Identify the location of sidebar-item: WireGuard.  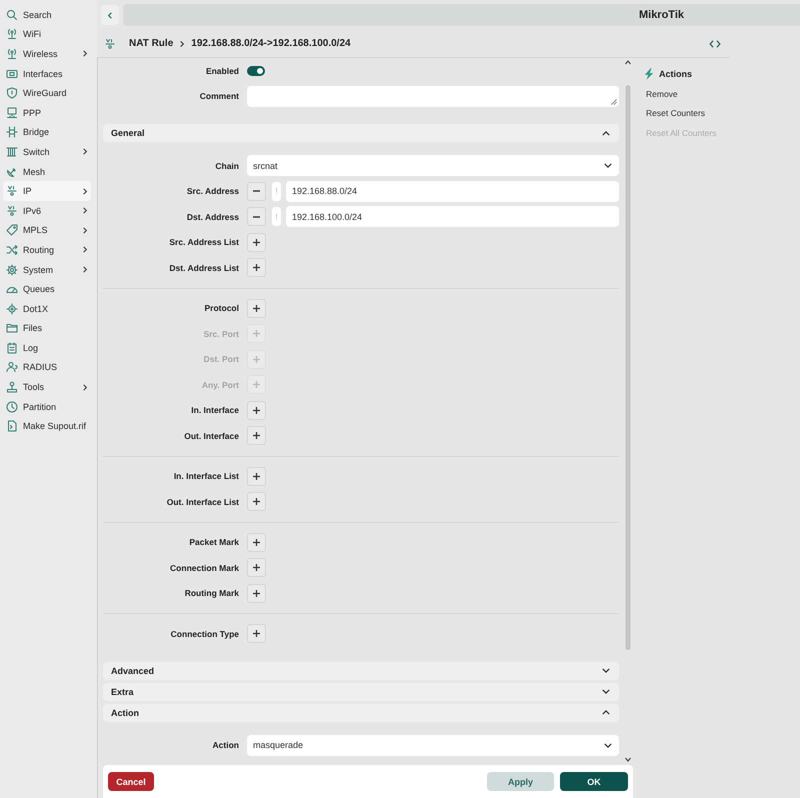
(47, 93).